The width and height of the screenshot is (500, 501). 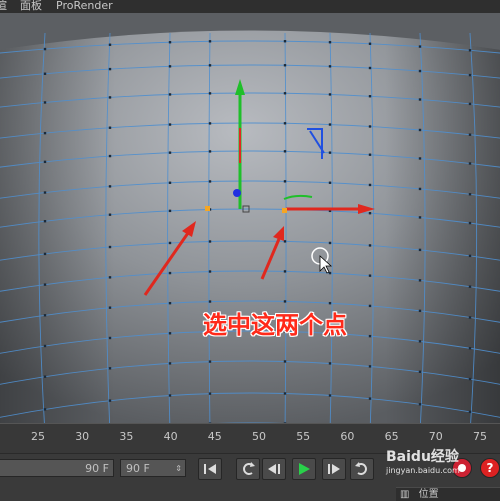 I want to click on loop-icon, so click(x=249, y=468).